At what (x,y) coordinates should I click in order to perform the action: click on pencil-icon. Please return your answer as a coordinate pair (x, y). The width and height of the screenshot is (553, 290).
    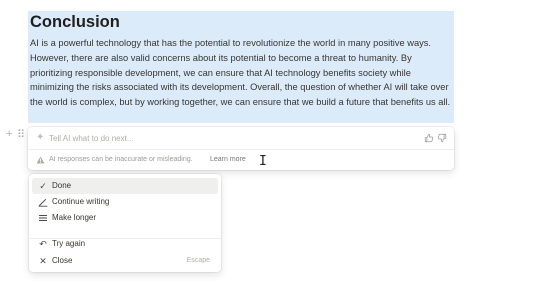
    Looking at the image, I should click on (43, 203).